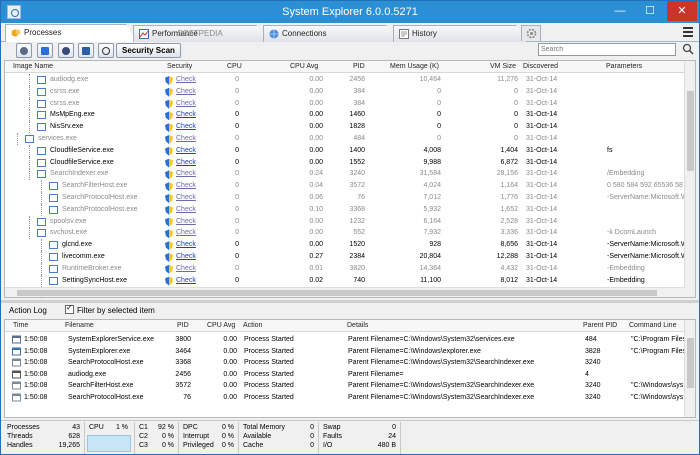  I want to click on vm-size-cell: 2,528, so click(509, 221).